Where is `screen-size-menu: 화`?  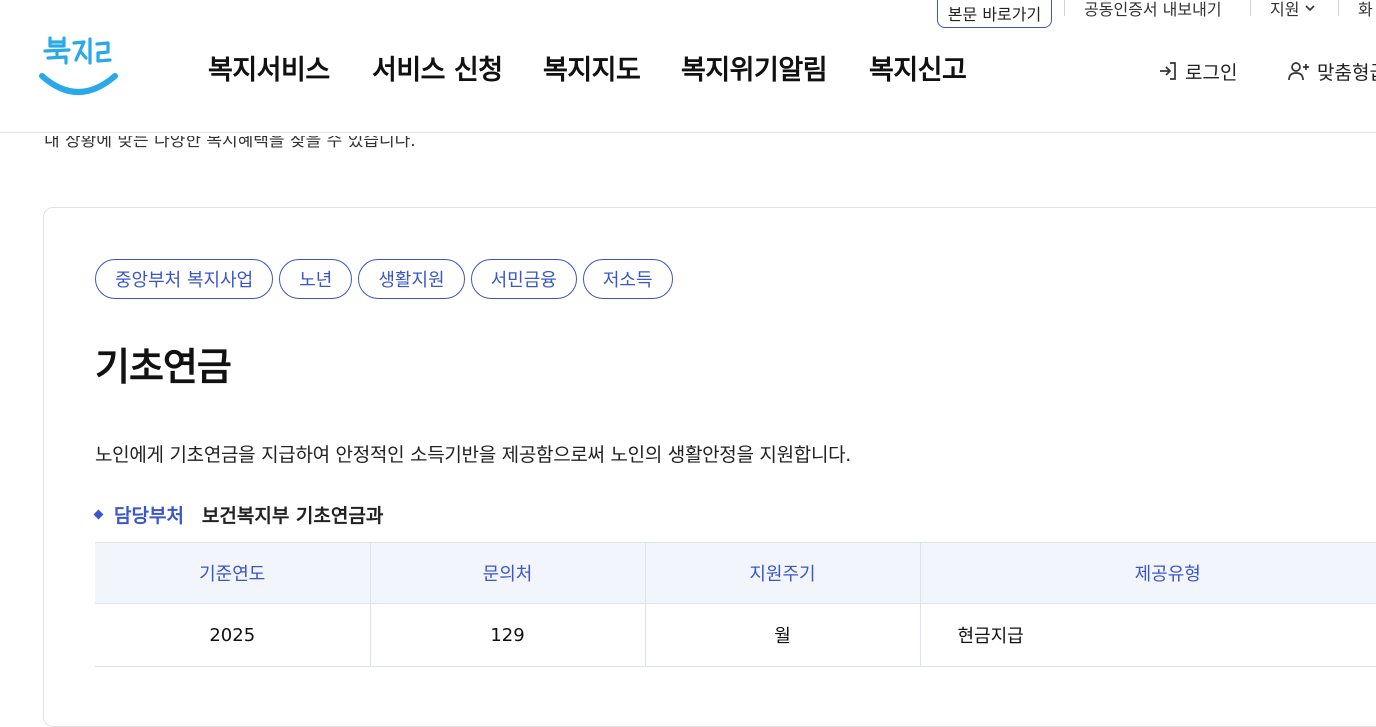 screen-size-menu: 화 is located at coordinates (1365, 10).